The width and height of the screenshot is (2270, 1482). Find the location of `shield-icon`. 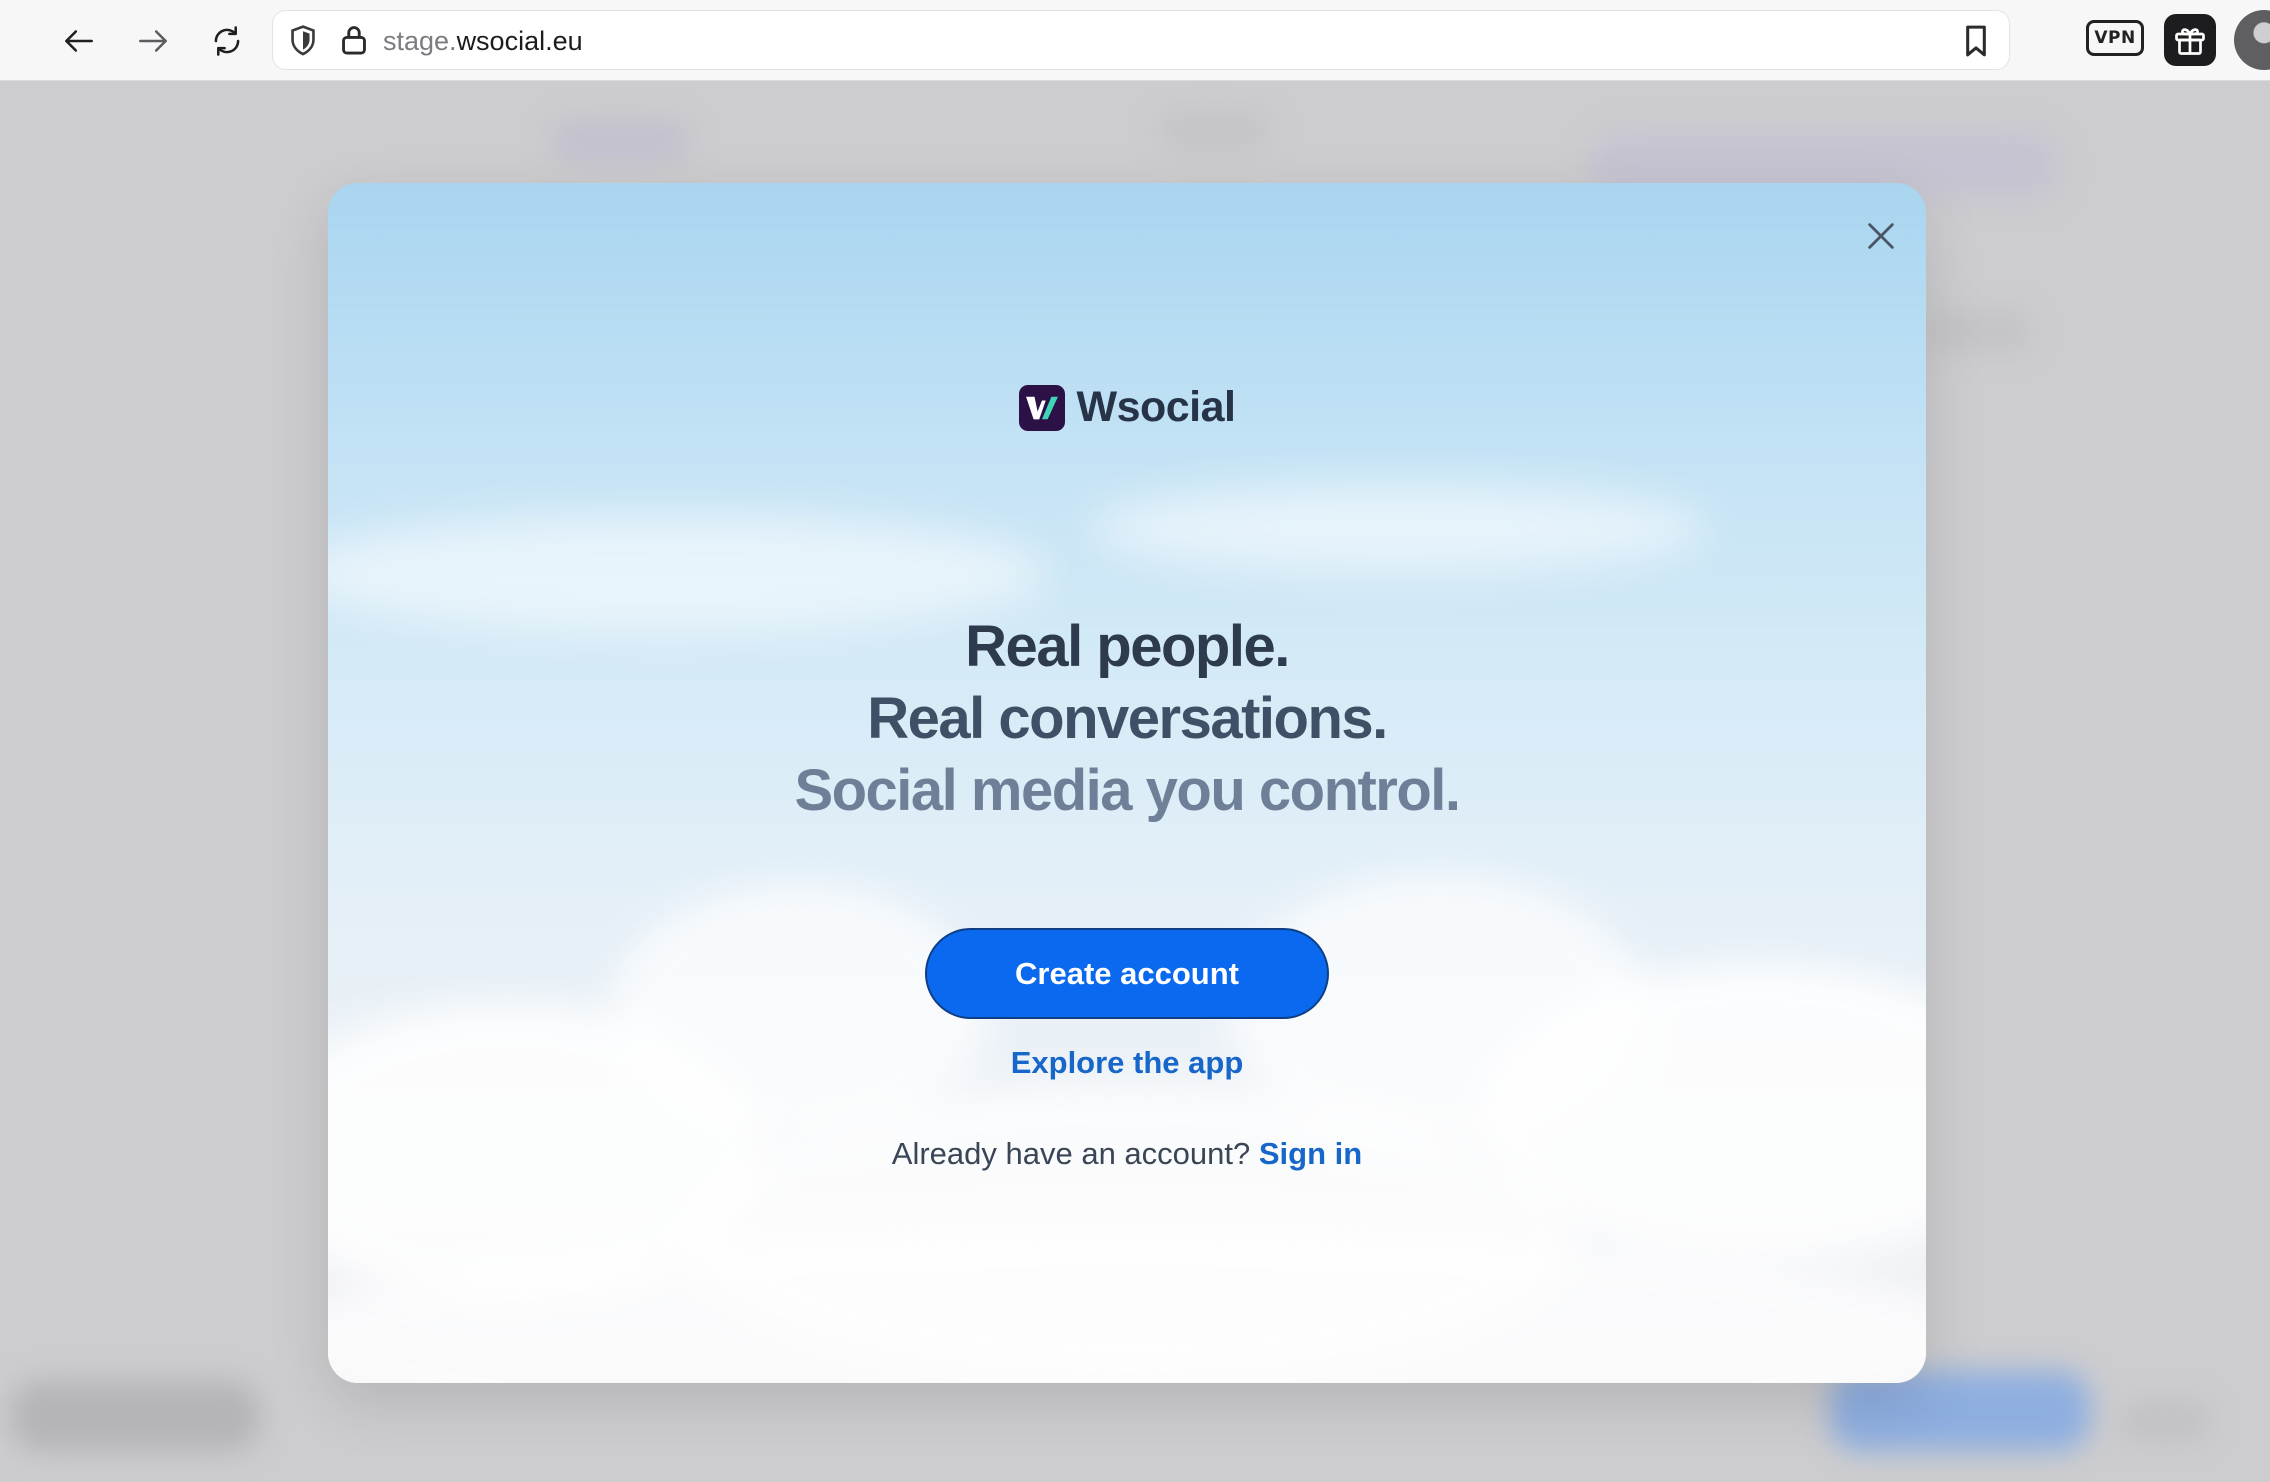

shield-icon is located at coordinates (303, 41).